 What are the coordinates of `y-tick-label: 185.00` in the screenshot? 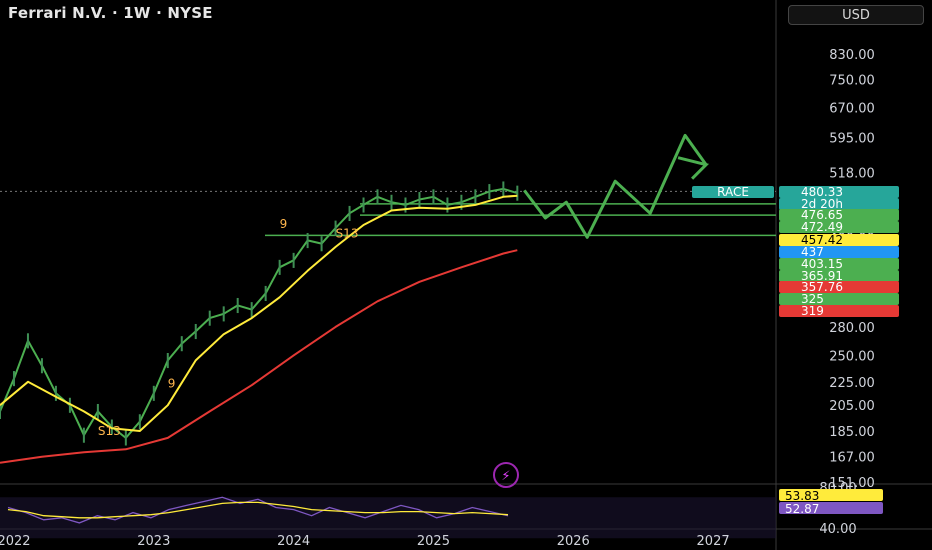 It's located at (852, 432).